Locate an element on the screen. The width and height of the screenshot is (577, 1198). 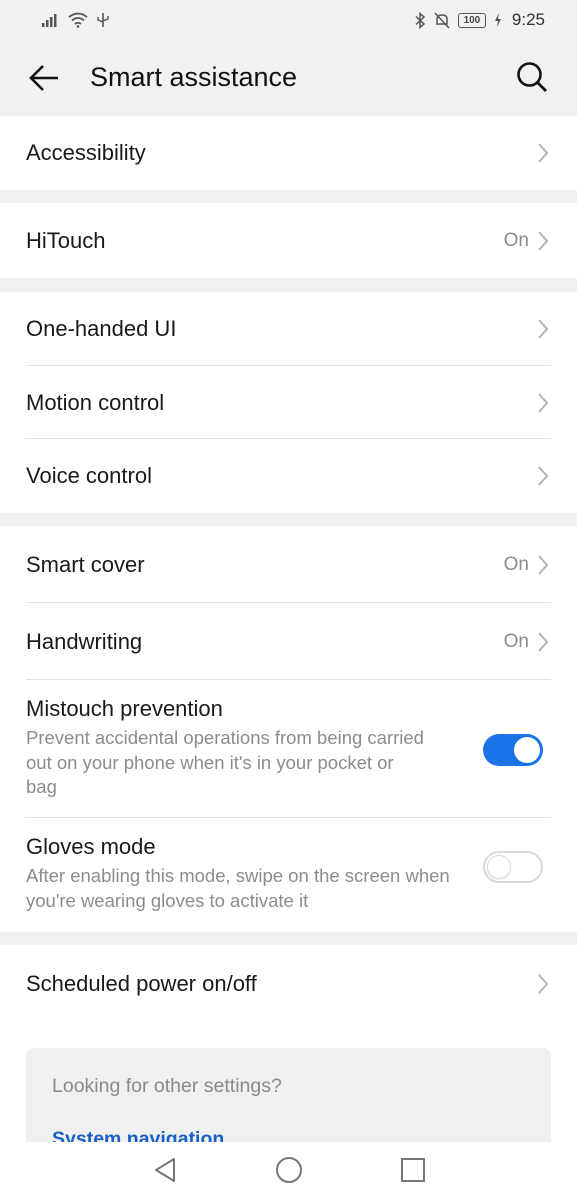
mistouch-toggle is located at coordinates (513, 750).